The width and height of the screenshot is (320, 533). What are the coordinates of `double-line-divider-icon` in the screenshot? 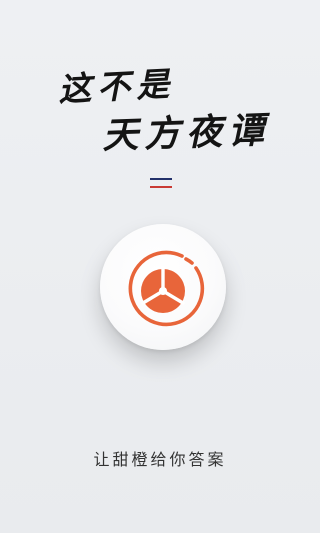 It's located at (161, 183).